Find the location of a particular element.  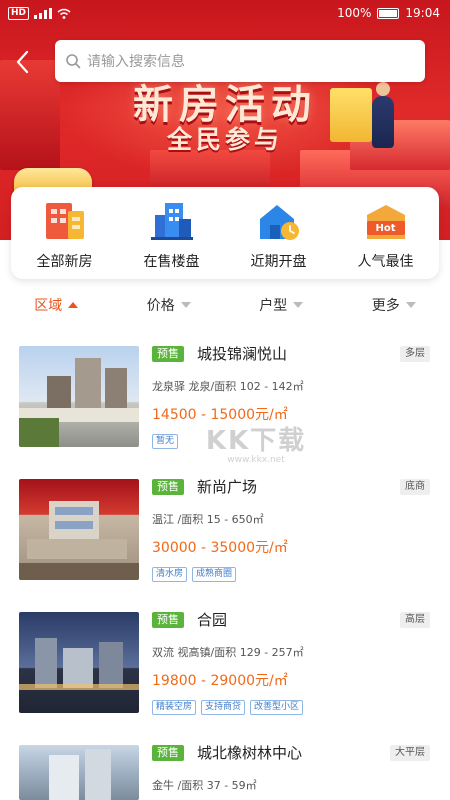

wifi-icon is located at coordinates (64, 13).